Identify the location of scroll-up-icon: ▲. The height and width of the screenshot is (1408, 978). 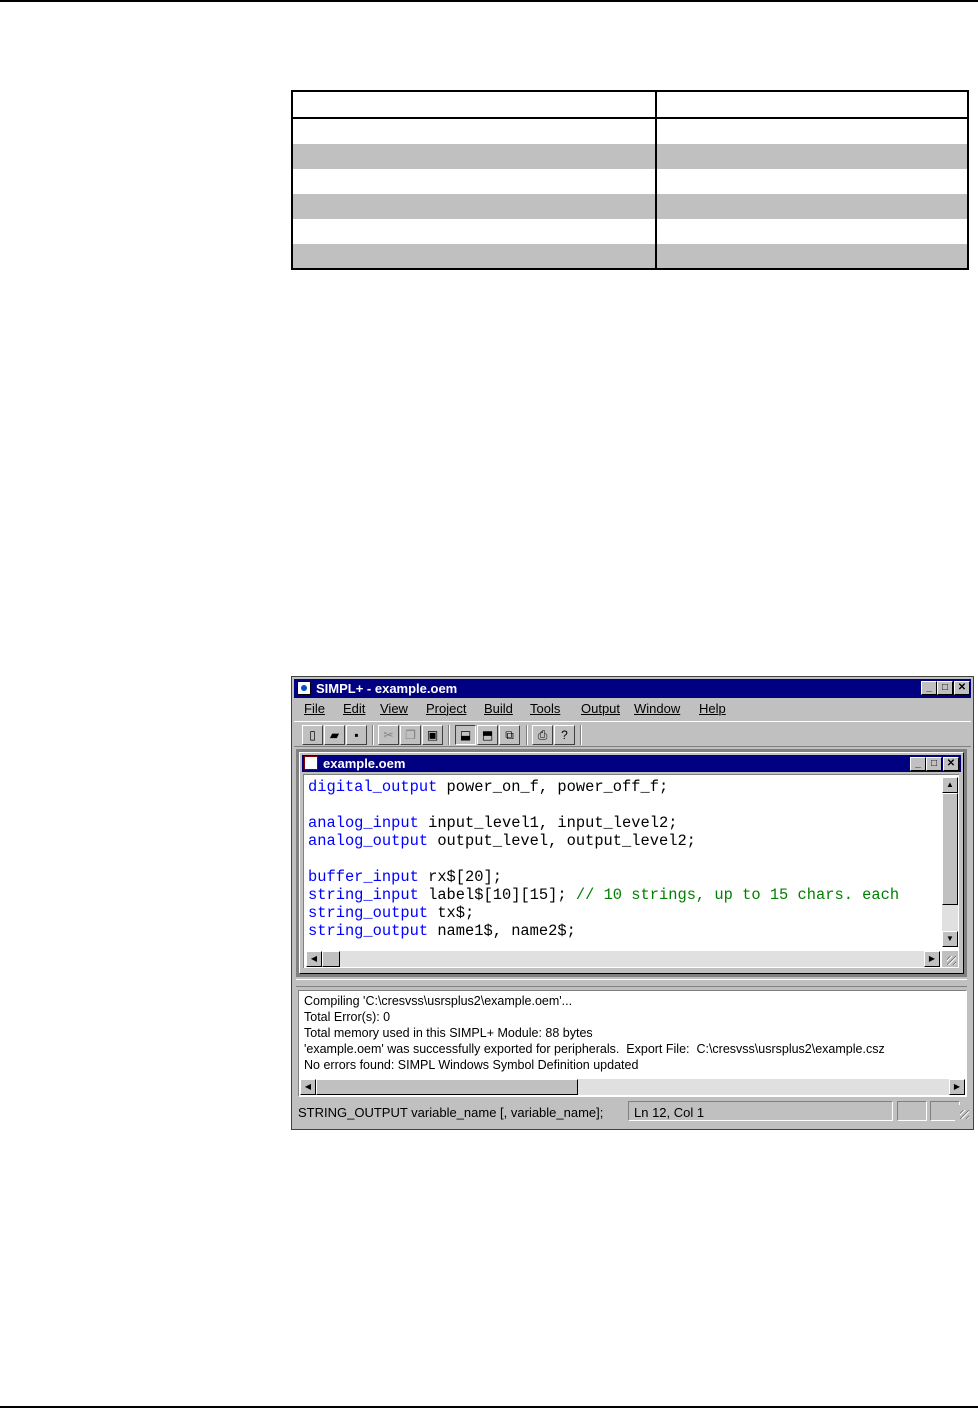
(950, 785).